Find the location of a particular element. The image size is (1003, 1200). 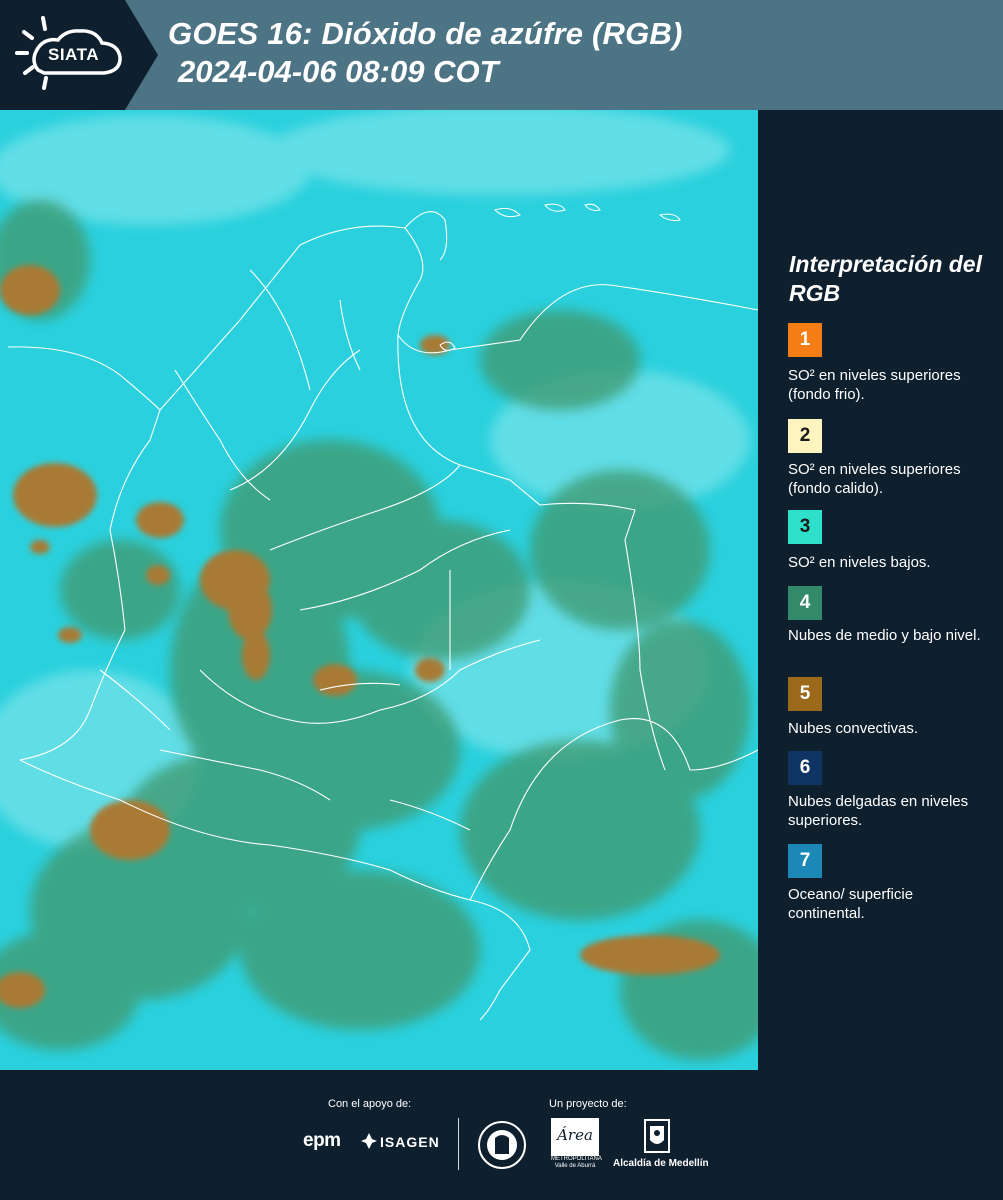

legend-swatch-6: 6 is located at coordinates (805, 768).